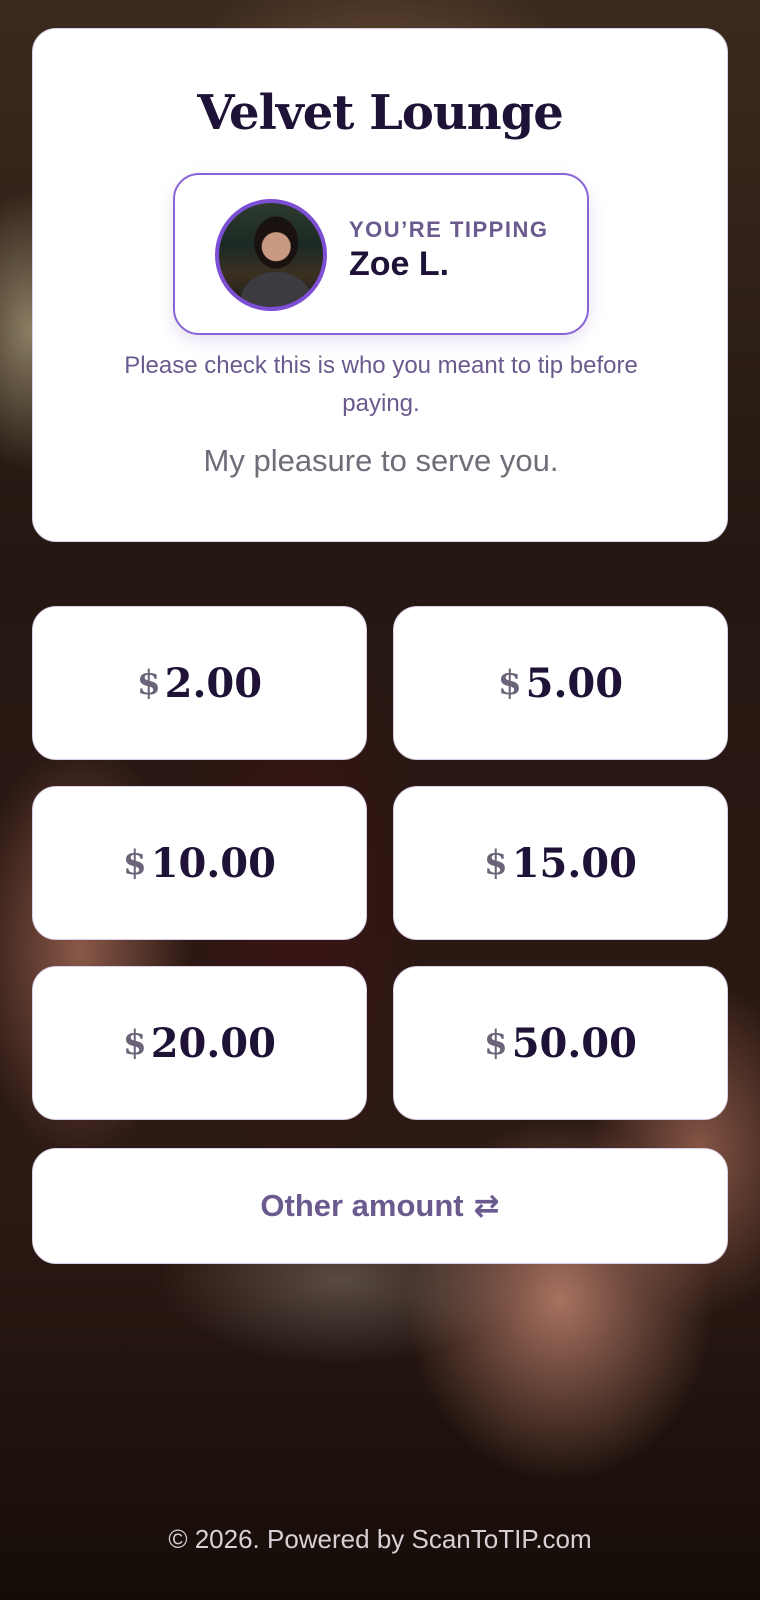 This screenshot has height=1600, width=760. Describe the element at coordinates (271, 255) in the screenshot. I see `staff-avatar` at that location.